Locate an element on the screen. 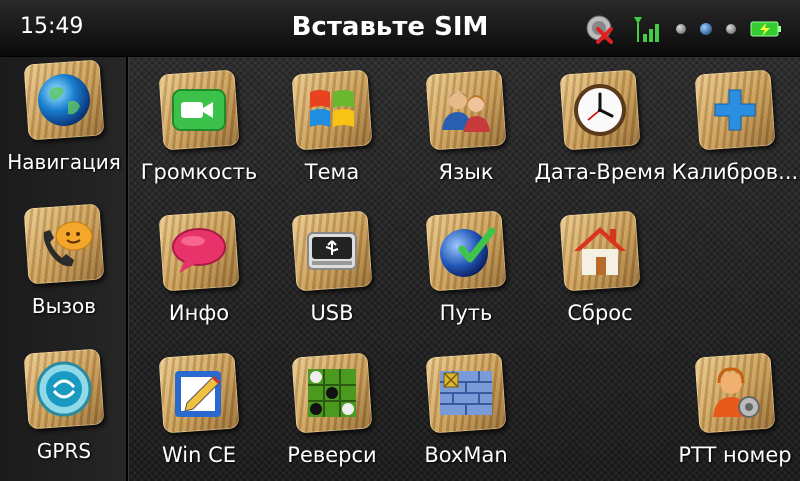 The width and height of the screenshot is (800, 481). sidebar-item-label: GPRS is located at coordinates (64, 451).